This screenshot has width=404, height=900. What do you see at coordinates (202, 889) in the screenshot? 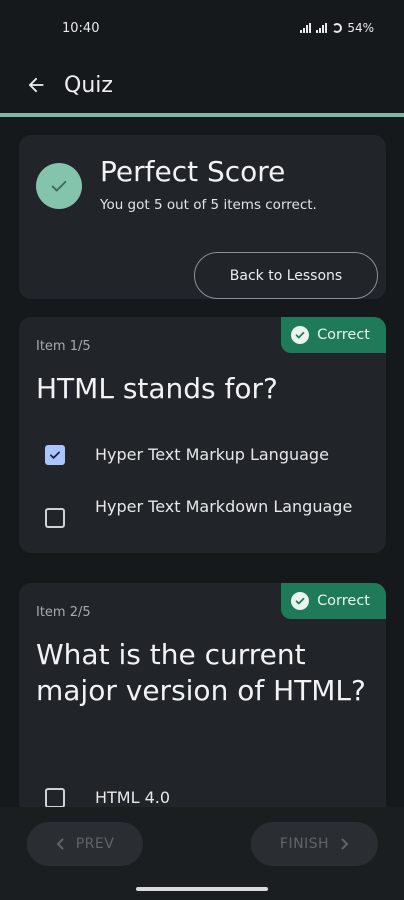
I see `home-indicator` at bounding box center [202, 889].